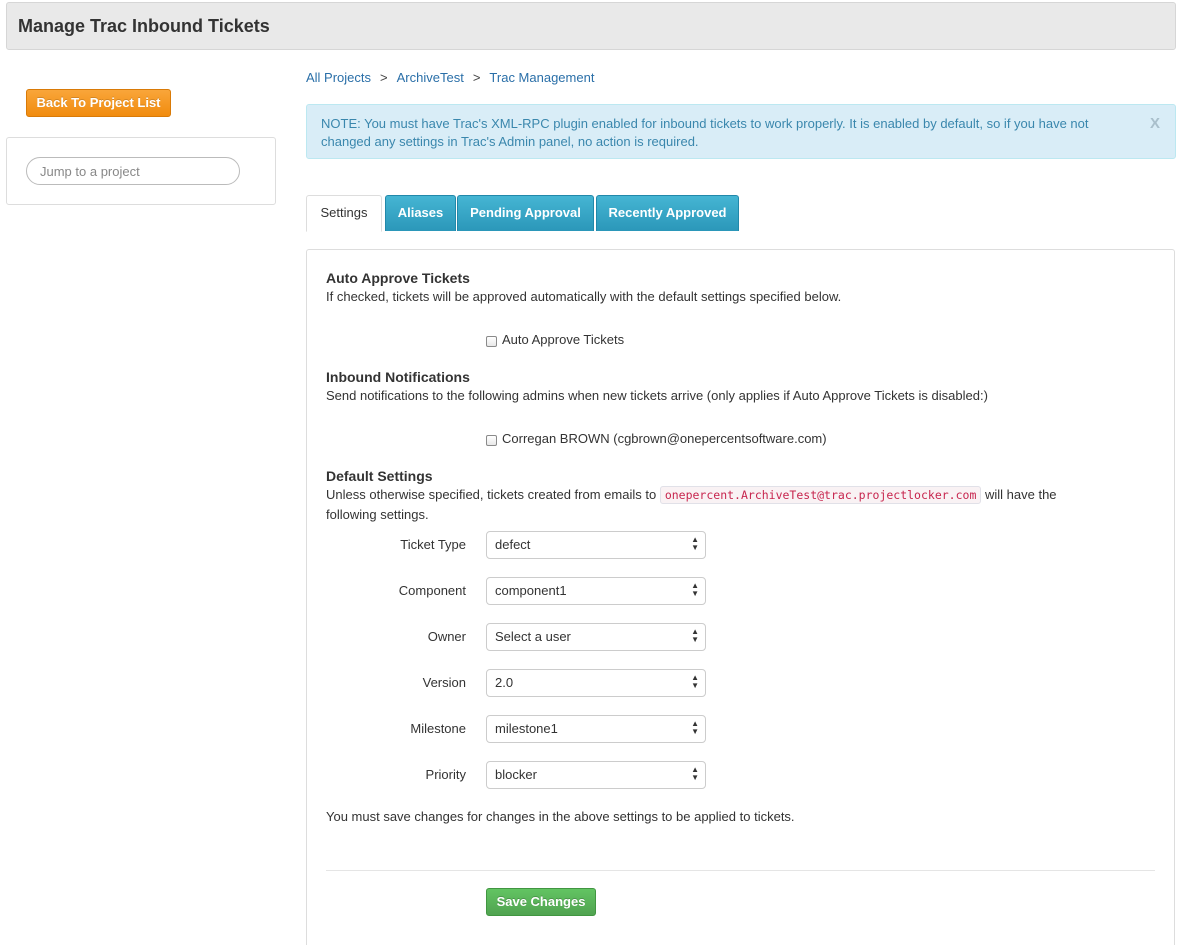 The width and height of the screenshot is (1187, 945). What do you see at coordinates (344, 213) in the screenshot?
I see `tab-settings: Settings` at bounding box center [344, 213].